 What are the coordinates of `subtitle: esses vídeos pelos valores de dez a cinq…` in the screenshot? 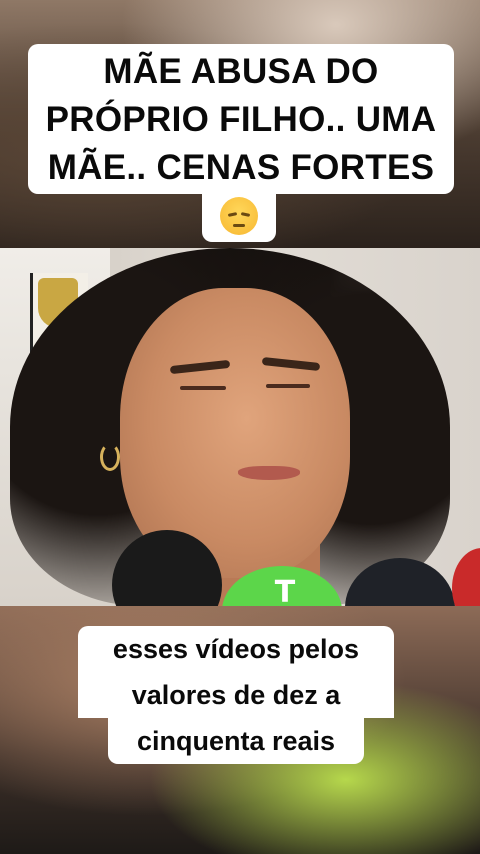 It's located at (236, 695).